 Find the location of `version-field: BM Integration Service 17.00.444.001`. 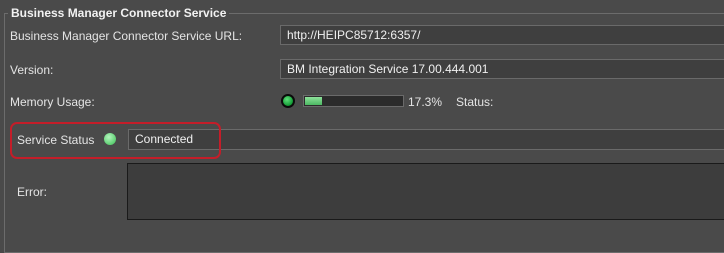

version-field: BM Integration Service 17.00.444.001 is located at coordinates (502, 69).